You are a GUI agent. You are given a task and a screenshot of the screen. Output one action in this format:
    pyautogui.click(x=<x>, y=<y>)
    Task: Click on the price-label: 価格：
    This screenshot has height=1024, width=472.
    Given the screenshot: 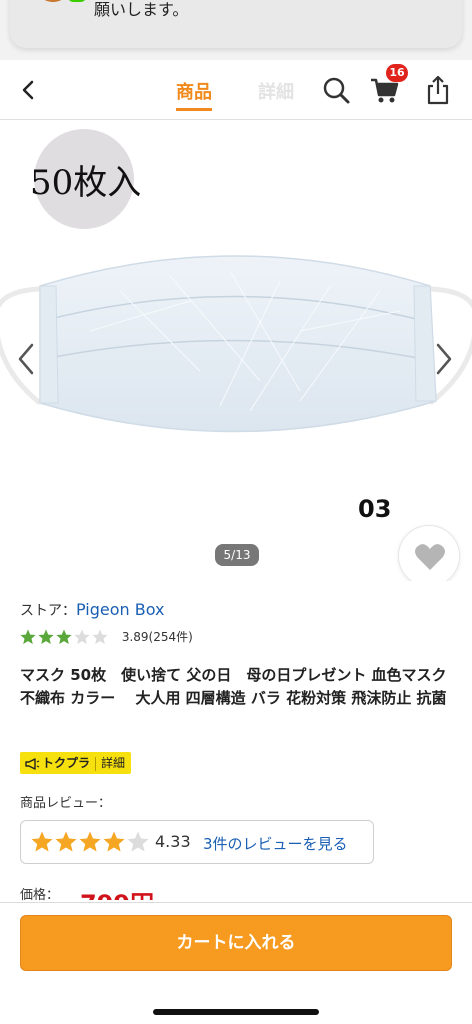 What is the action you would take?
    pyautogui.click(x=40, y=895)
    